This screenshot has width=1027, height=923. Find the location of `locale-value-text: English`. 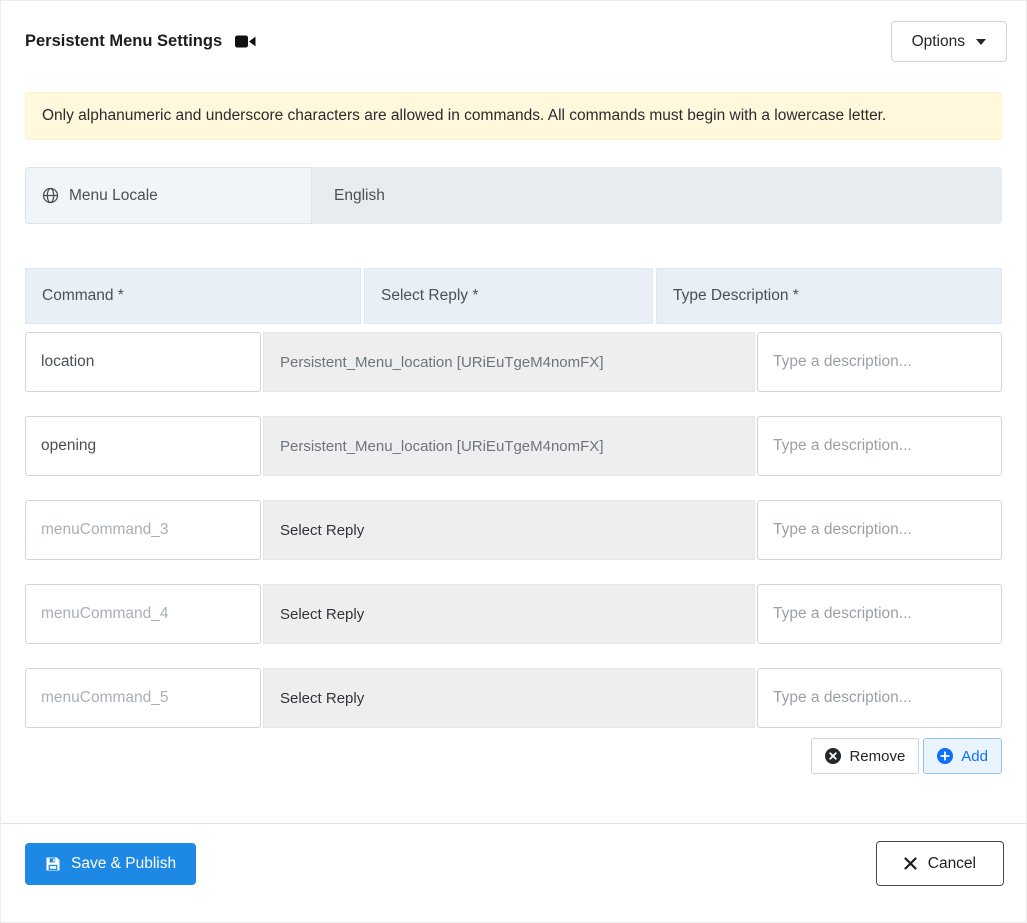

locale-value-text: English is located at coordinates (359, 195).